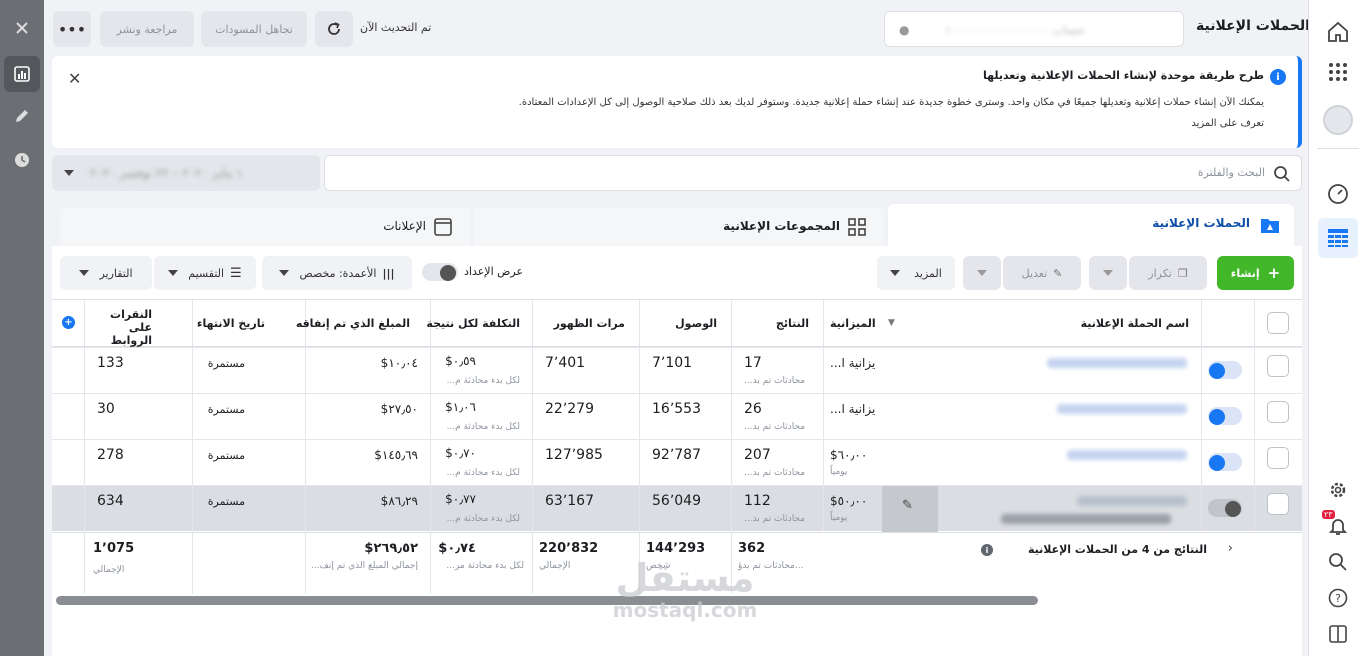  Describe the element at coordinates (440, 272) in the screenshot. I see `view-setup-toggle` at that location.